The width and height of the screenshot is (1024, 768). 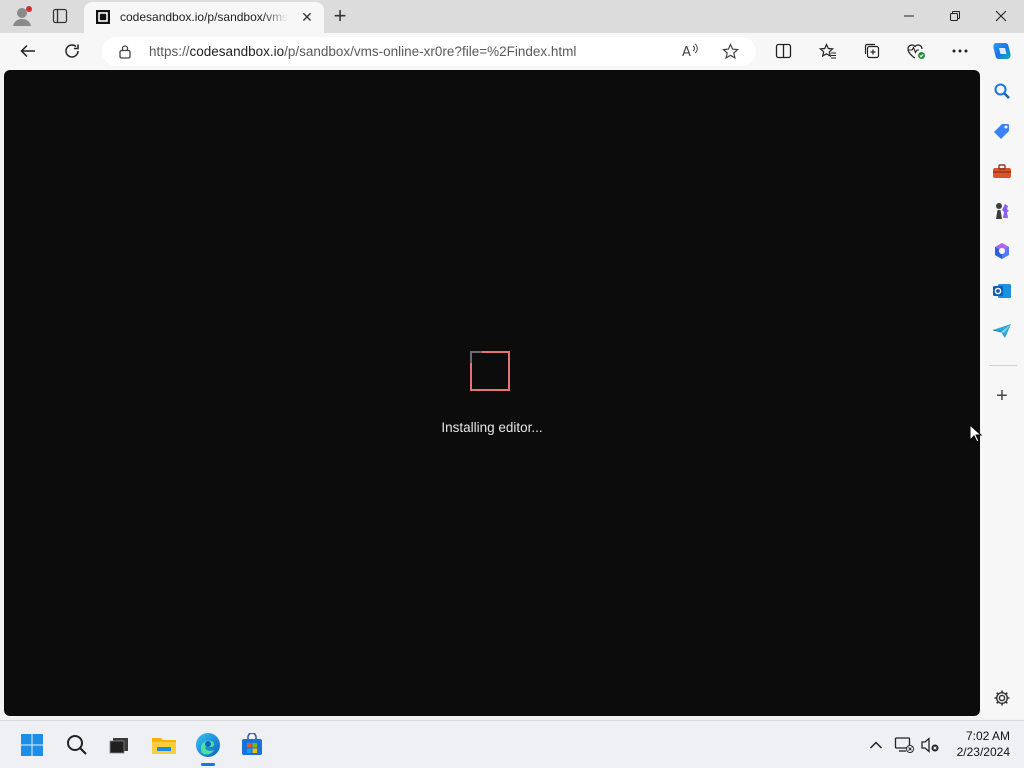 I want to click on sidebar-microsoft365-icon, so click(x=1002, y=251).